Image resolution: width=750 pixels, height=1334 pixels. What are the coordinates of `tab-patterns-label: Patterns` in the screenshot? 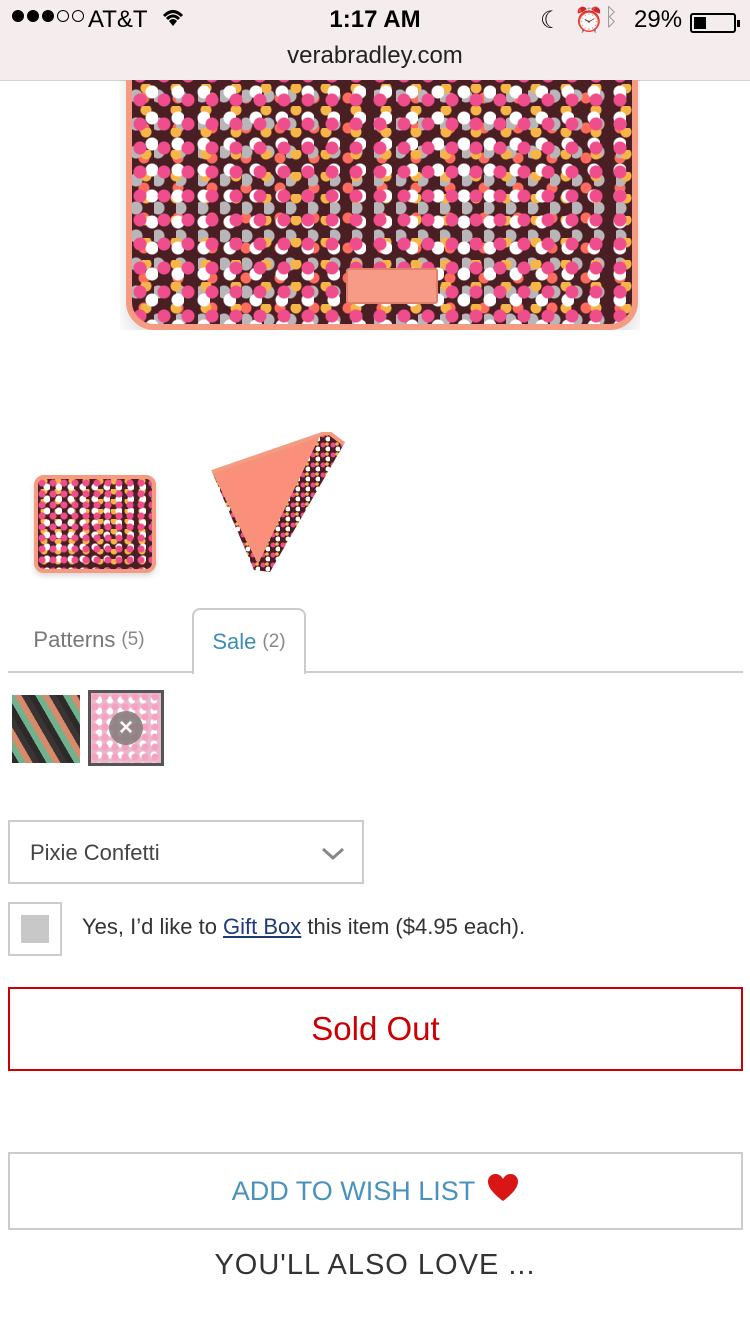 It's located at (74, 639).